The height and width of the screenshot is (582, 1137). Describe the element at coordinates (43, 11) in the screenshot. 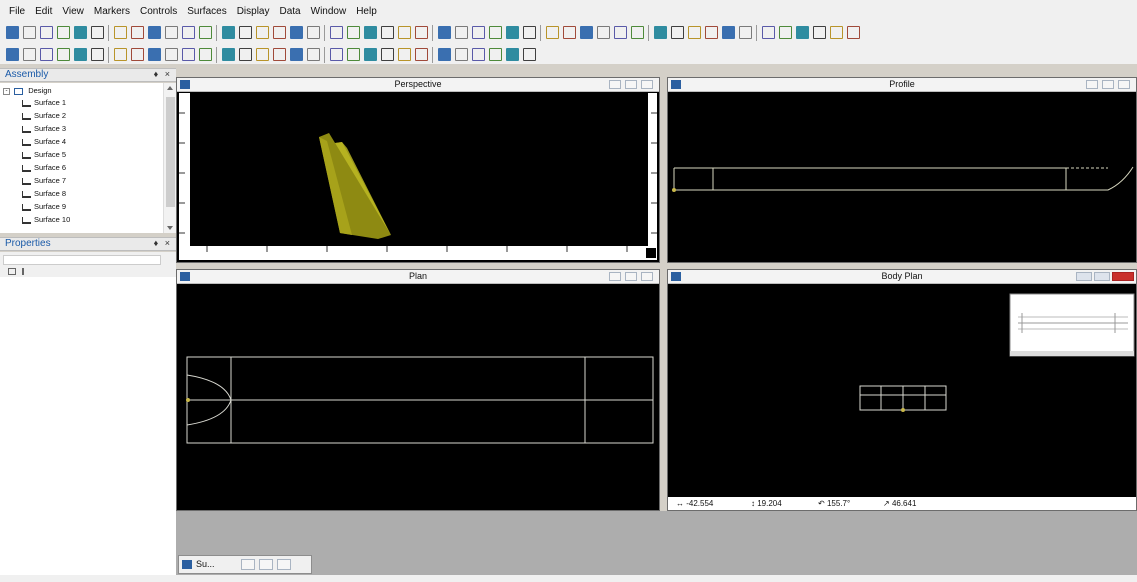

I see `menu-edit: Edit` at that location.